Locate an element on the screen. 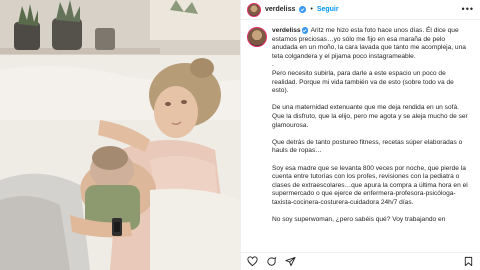 The width and height of the screenshot is (480, 270). avatar is located at coordinates (254, 9).